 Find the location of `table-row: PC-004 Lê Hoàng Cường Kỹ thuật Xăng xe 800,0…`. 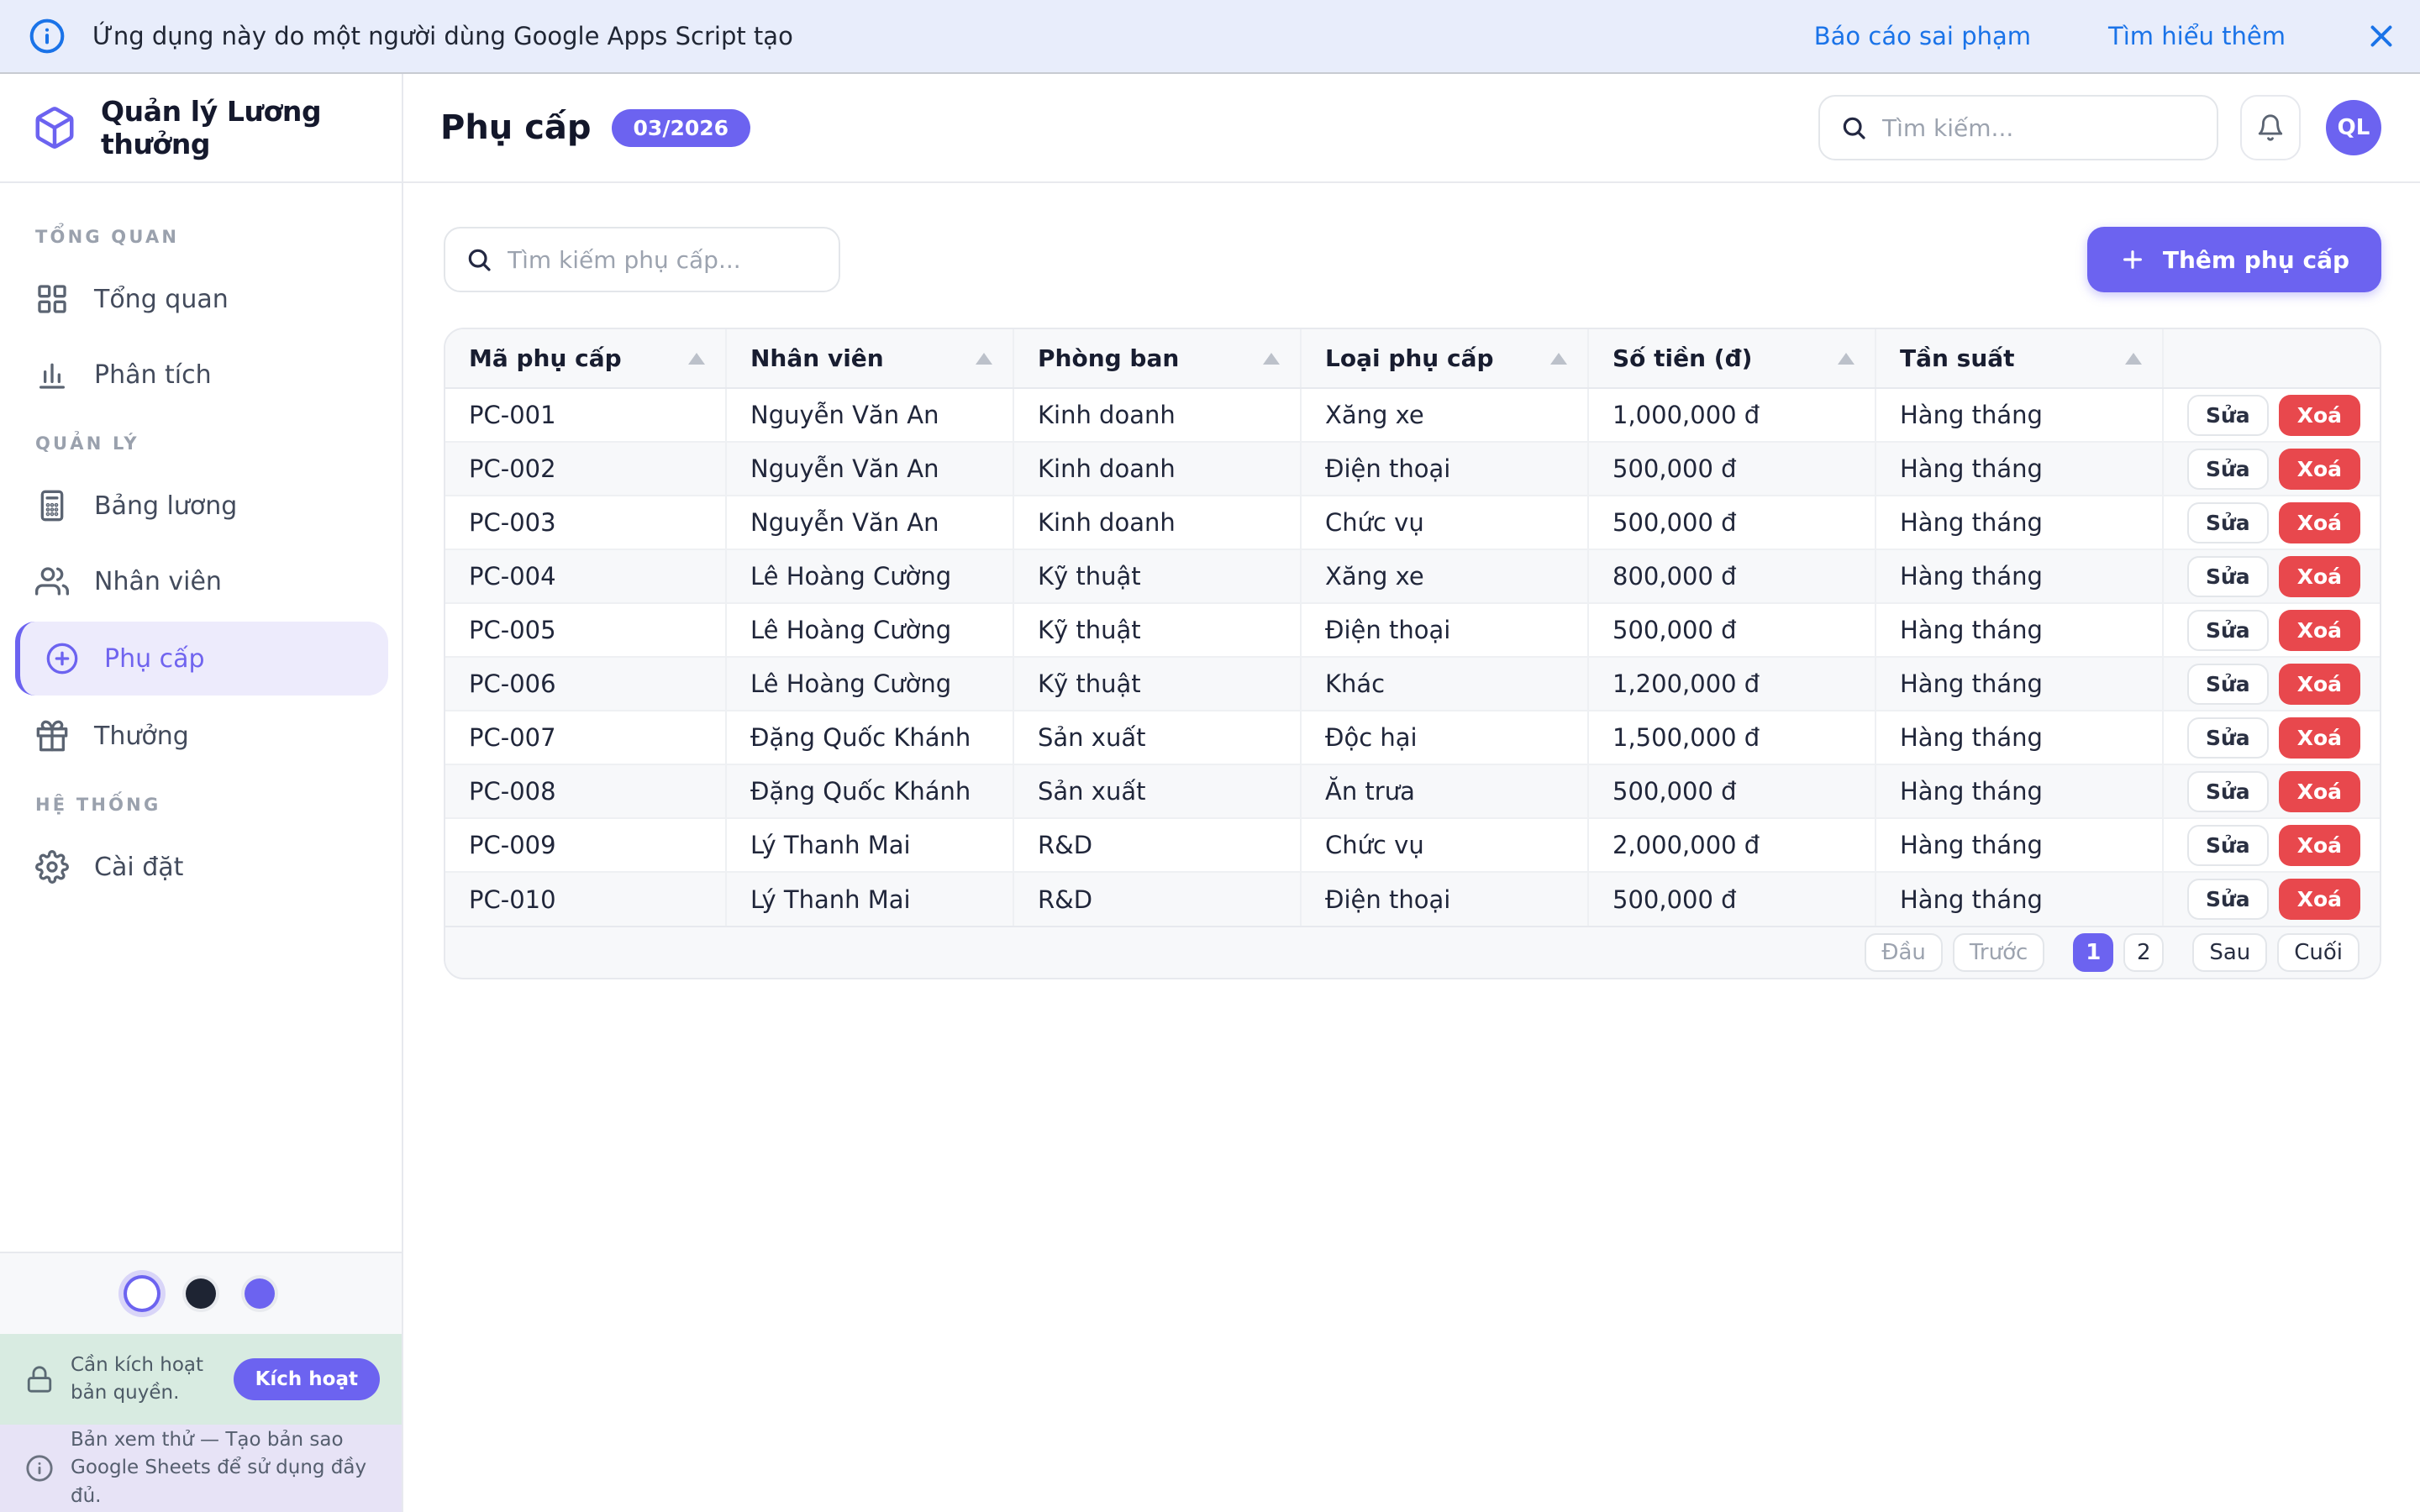

table-row: PC-004 Lê Hoàng Cường Kỹ thuật Xăng xe 800,0… is located at coordinates (1412, 576).